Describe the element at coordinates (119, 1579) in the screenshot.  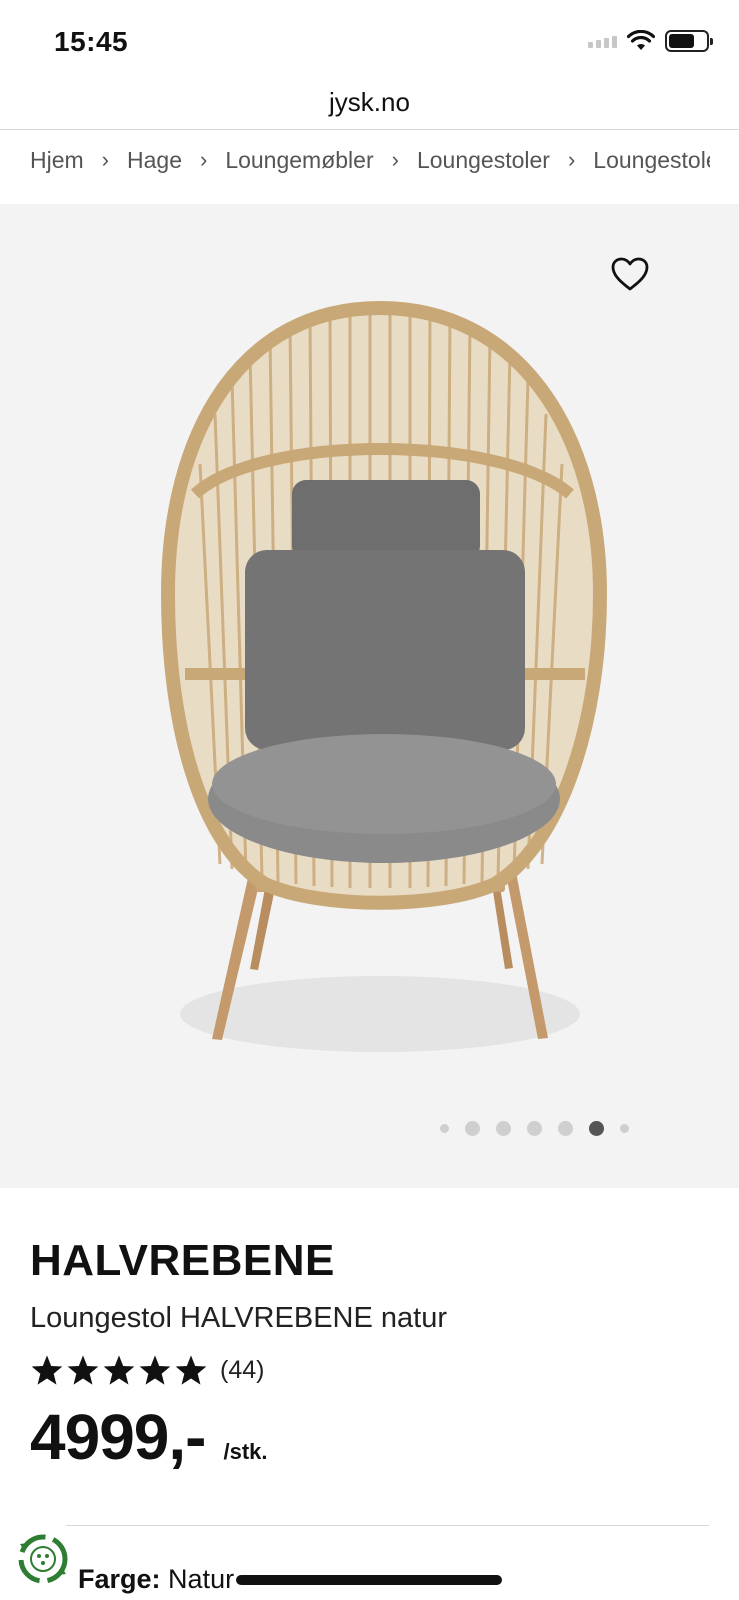
I see `color-label: Farge:` at that location.